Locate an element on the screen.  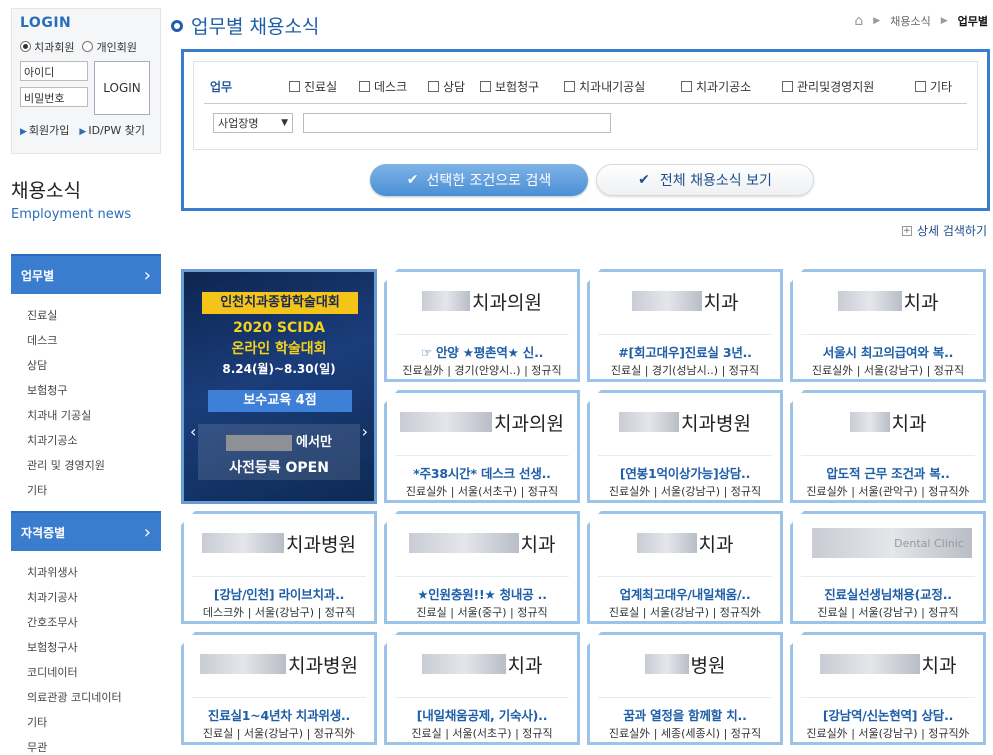
keyword-input is located at coordinates (457, 123).